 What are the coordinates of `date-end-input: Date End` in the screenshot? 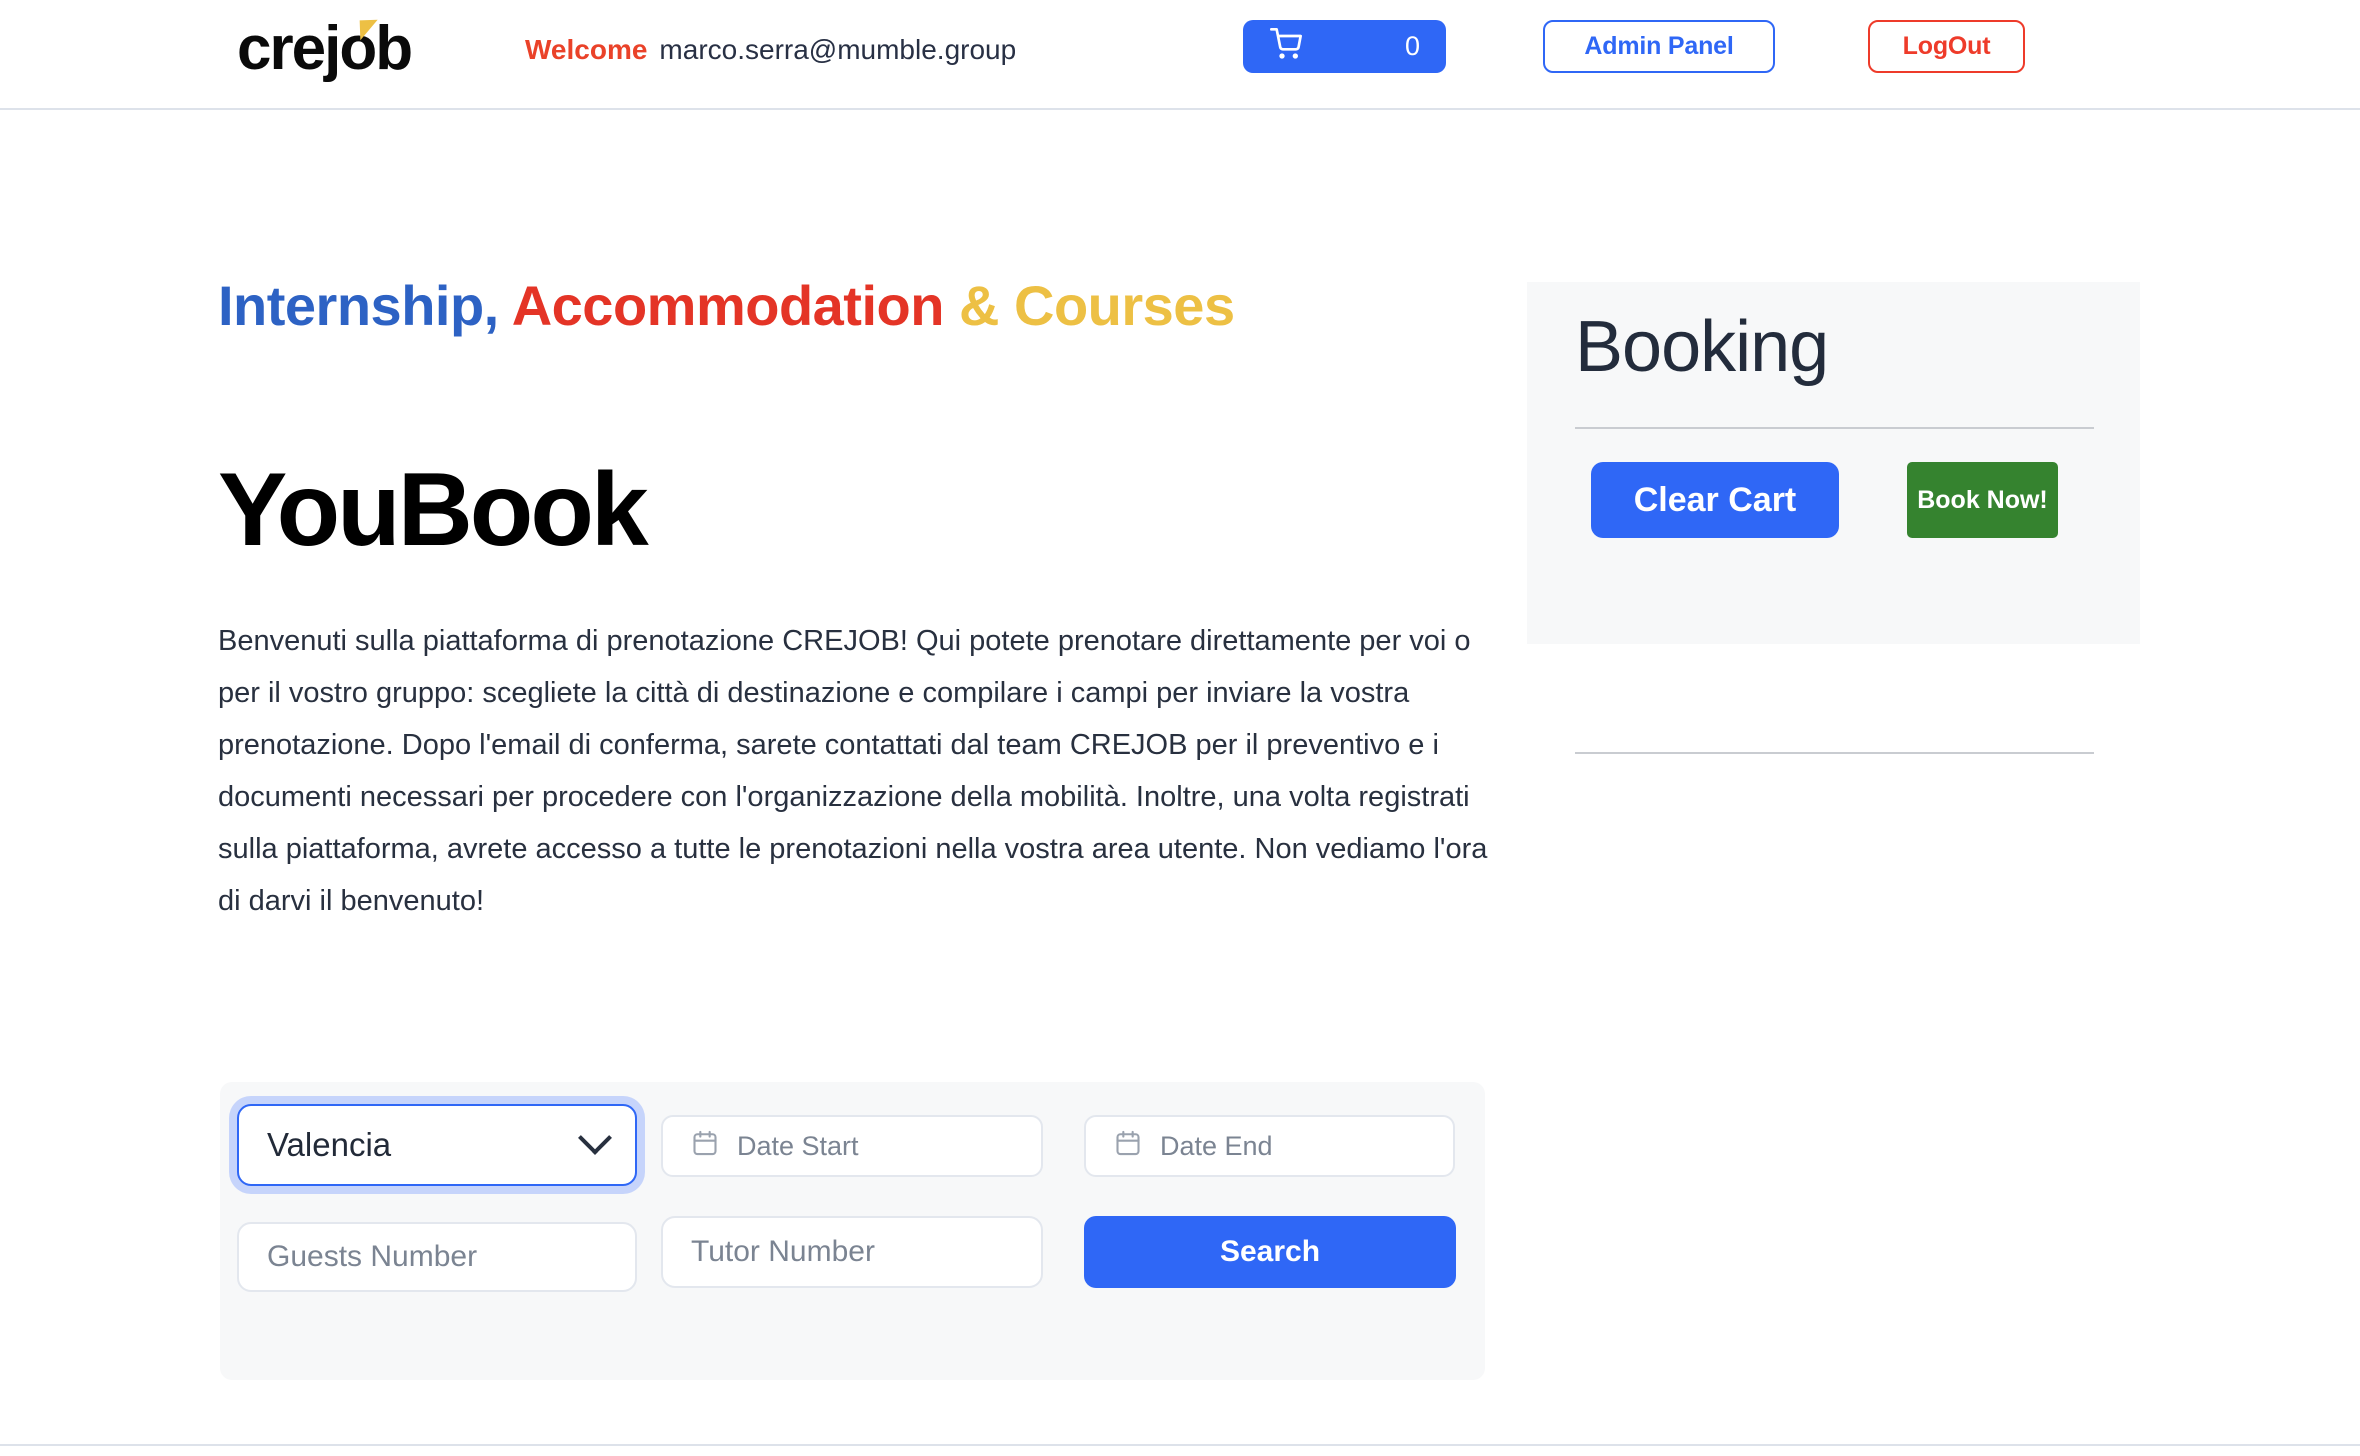 It's located at (1269, 1146).